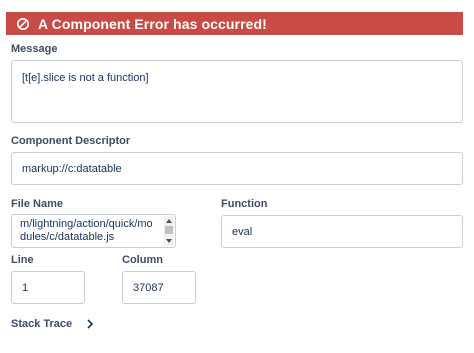  I want to click on error-header: A Component Error has occurred!, so click(234, 23).